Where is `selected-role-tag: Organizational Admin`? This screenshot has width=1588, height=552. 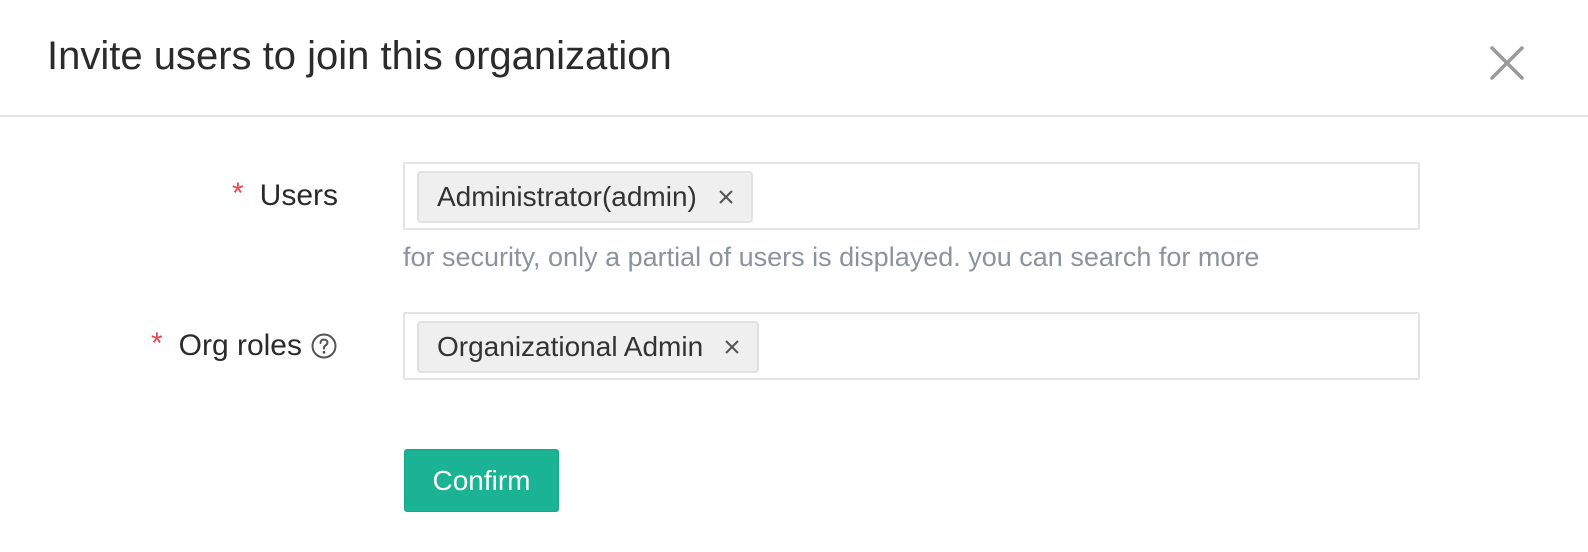 selected-role-tag: Organizational Admin is located at coordinates (588, 347).